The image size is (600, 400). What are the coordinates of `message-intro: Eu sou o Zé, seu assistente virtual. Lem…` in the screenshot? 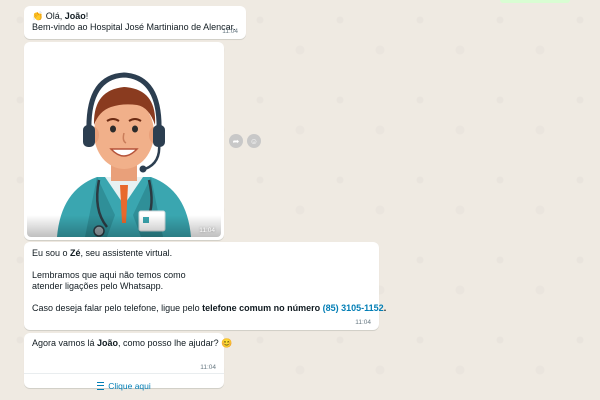 It's located at (205, 286).